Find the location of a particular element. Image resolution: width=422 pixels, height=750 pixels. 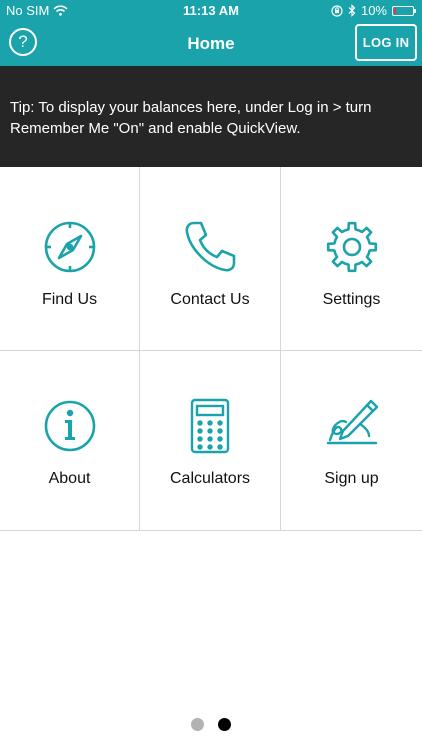

status-right: 10% is located at coordinates (373, 10).